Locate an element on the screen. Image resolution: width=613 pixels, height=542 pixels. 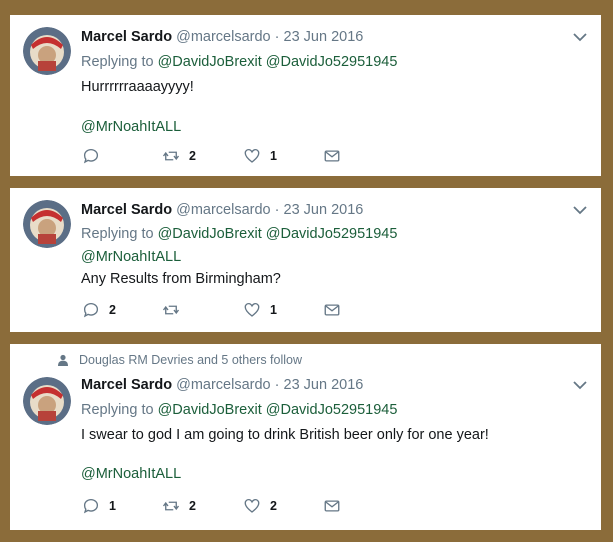
reply-button: 2 is located at coordinates (99, 310).